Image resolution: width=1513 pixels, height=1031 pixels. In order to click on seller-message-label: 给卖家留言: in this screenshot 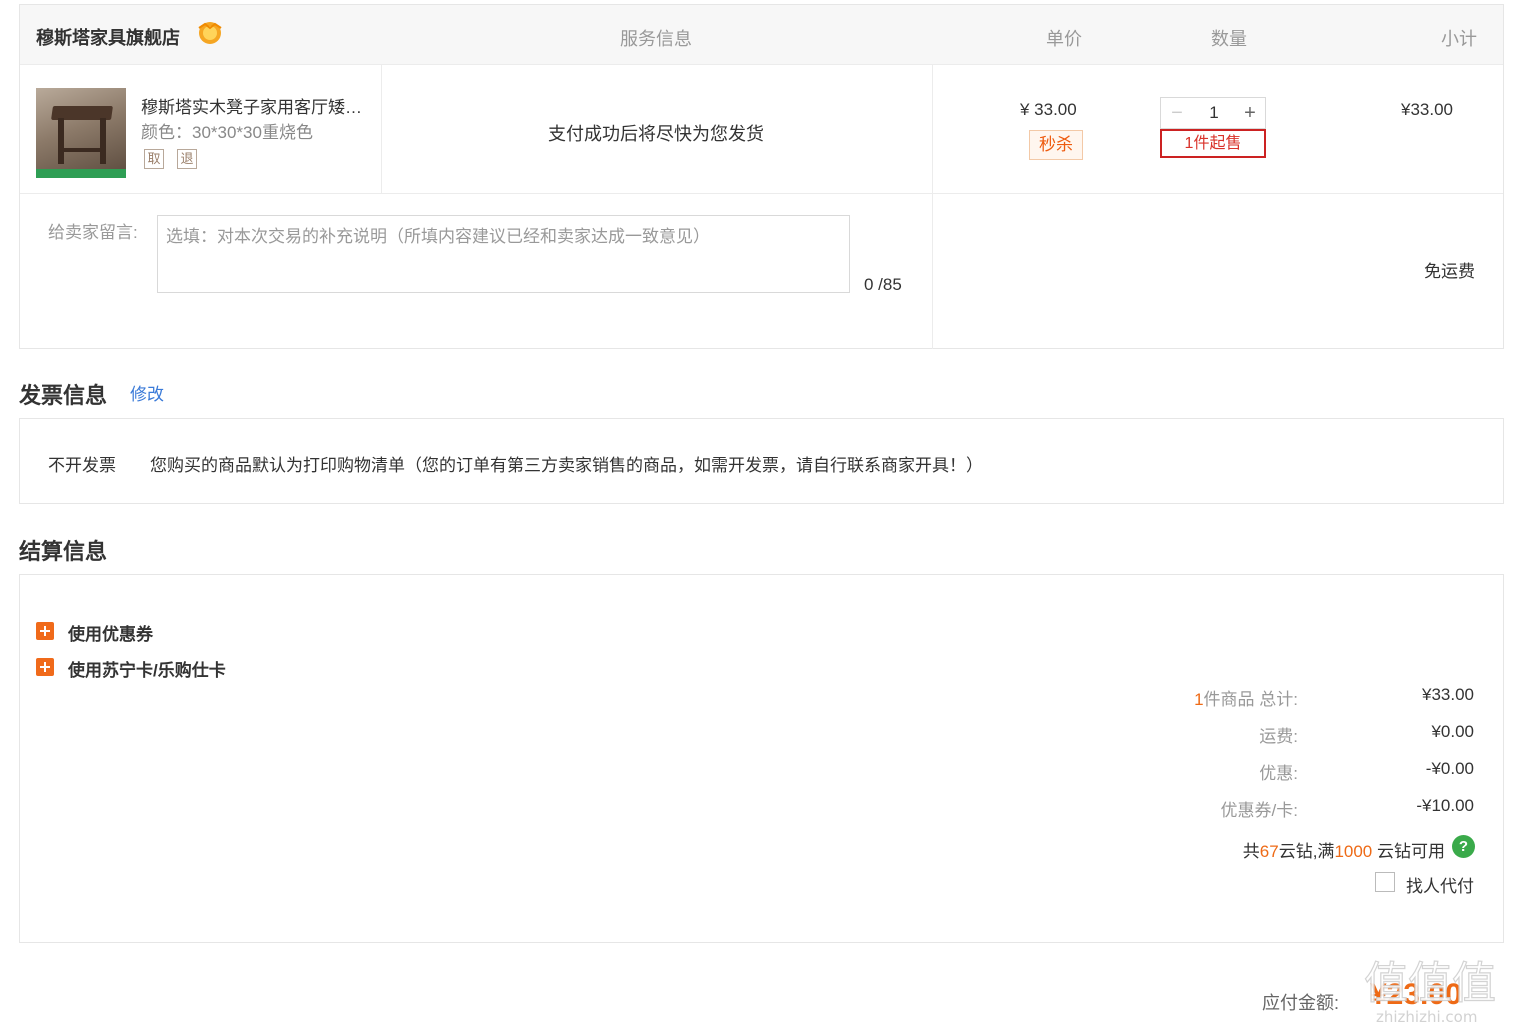, I will do `click(93, 232)`.